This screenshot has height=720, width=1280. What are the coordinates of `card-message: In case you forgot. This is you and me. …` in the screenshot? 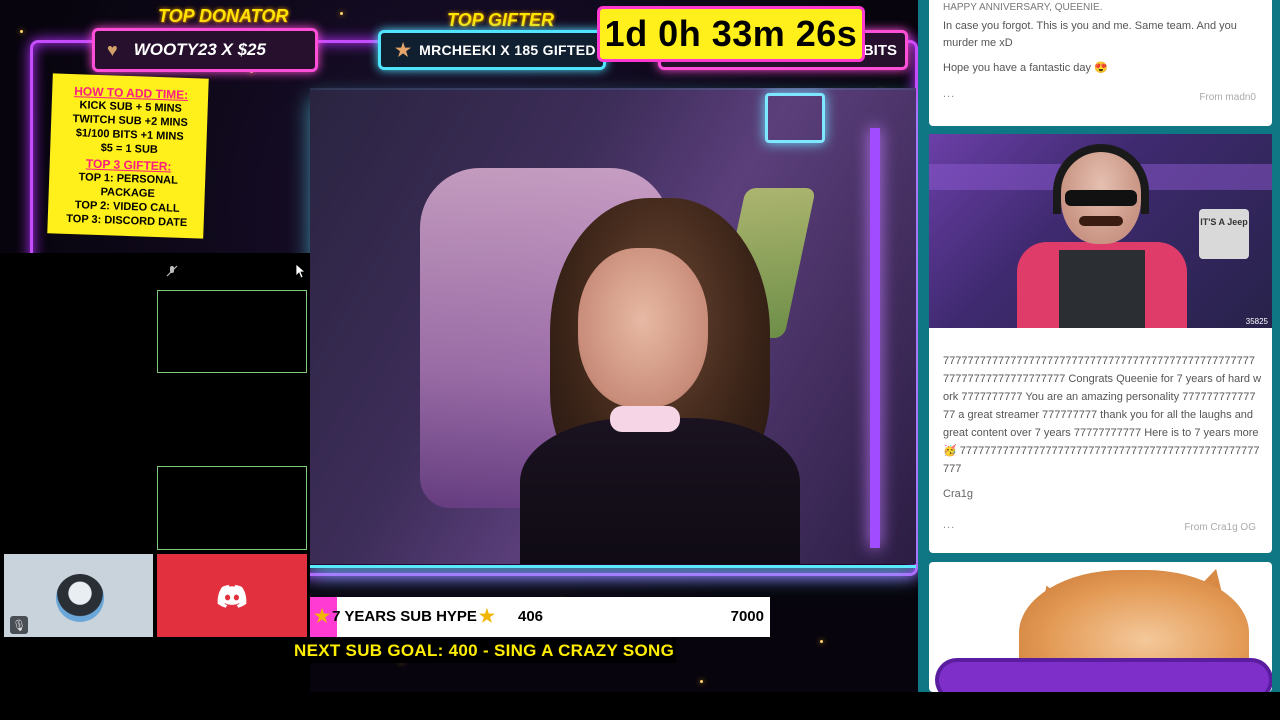 It's located at (1090, 34).